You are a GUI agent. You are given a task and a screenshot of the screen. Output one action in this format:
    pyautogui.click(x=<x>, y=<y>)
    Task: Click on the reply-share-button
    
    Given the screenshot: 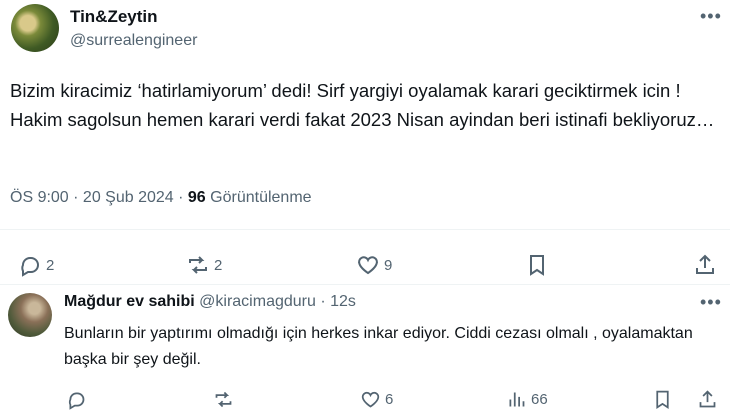 What is the action you would take?
    pyautogui.click(x=707, y=399)
    